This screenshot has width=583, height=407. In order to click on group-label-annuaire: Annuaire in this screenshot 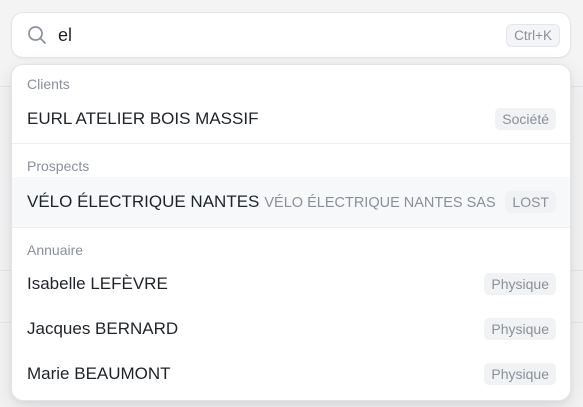, I will do `click(55, 250)`.